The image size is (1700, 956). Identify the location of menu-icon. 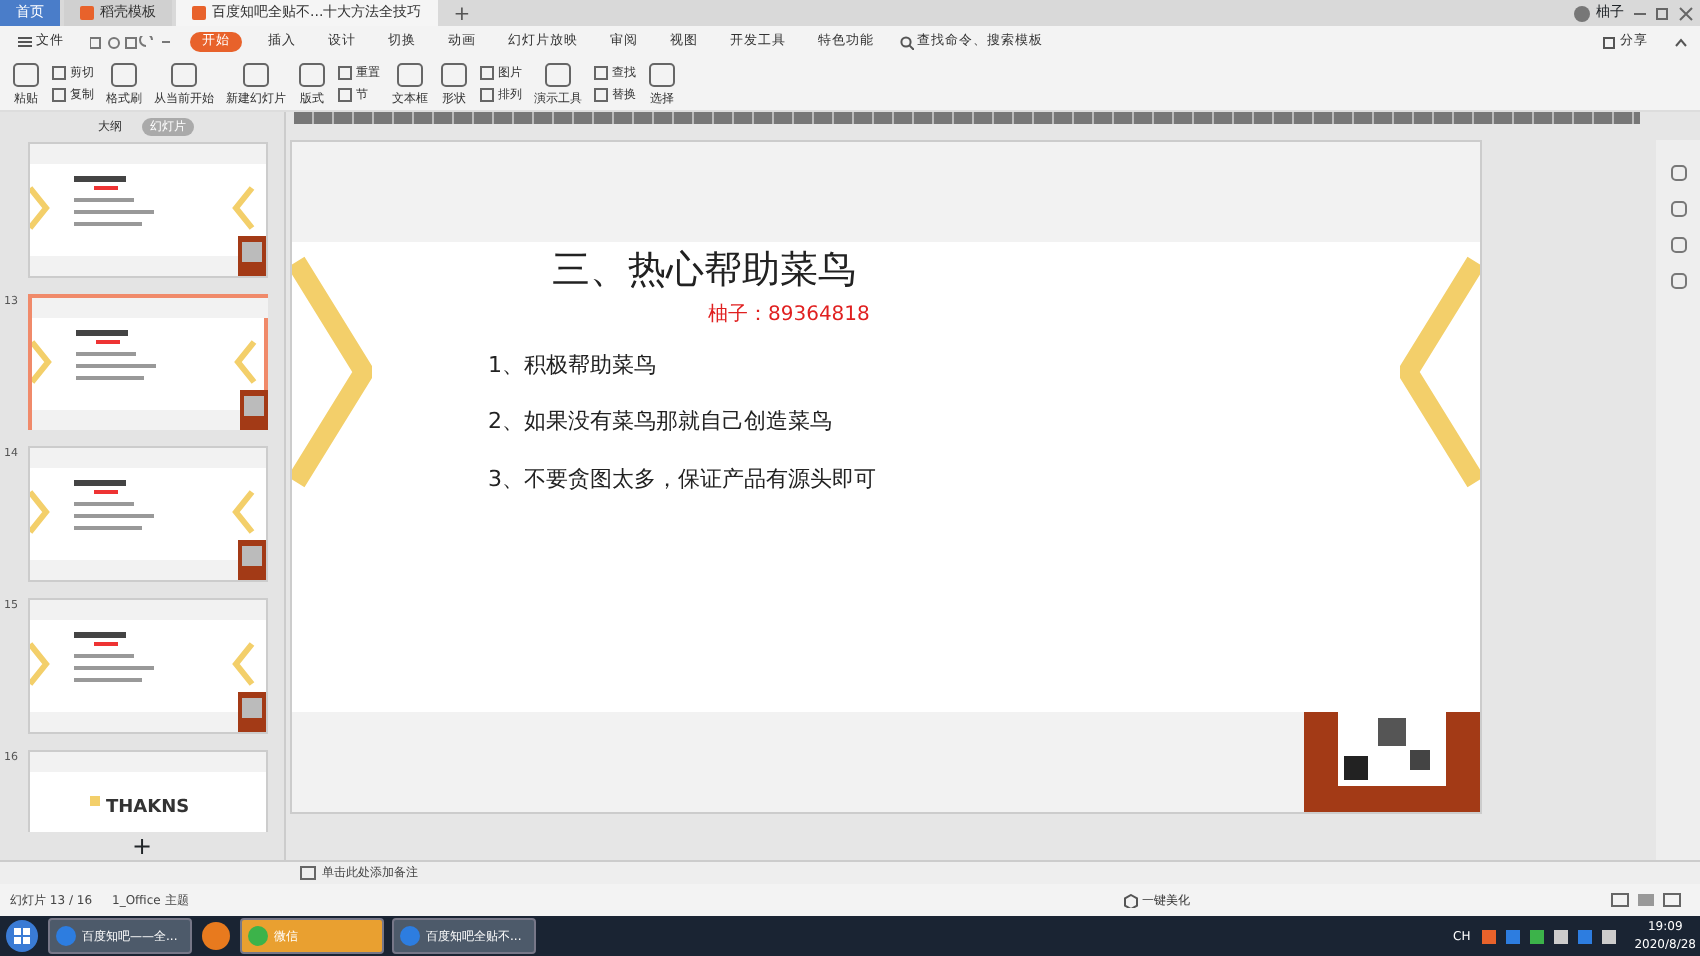
(25, 42).